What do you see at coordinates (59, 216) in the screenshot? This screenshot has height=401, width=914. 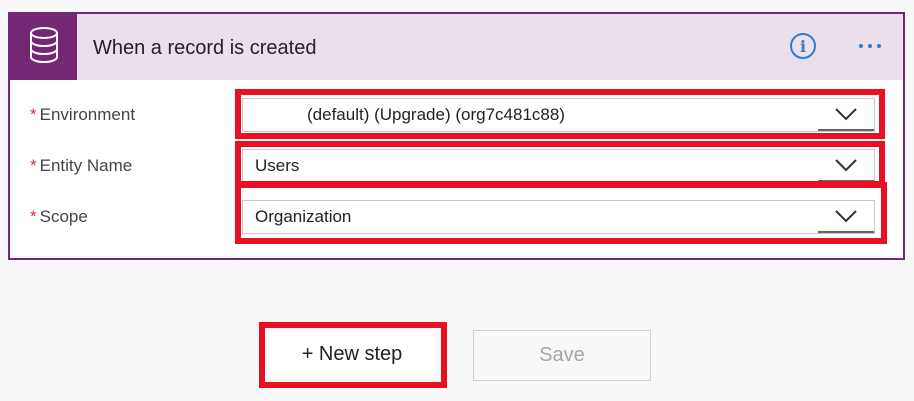 I see `scope-label: * Scope` at bounding box center [59, 216].